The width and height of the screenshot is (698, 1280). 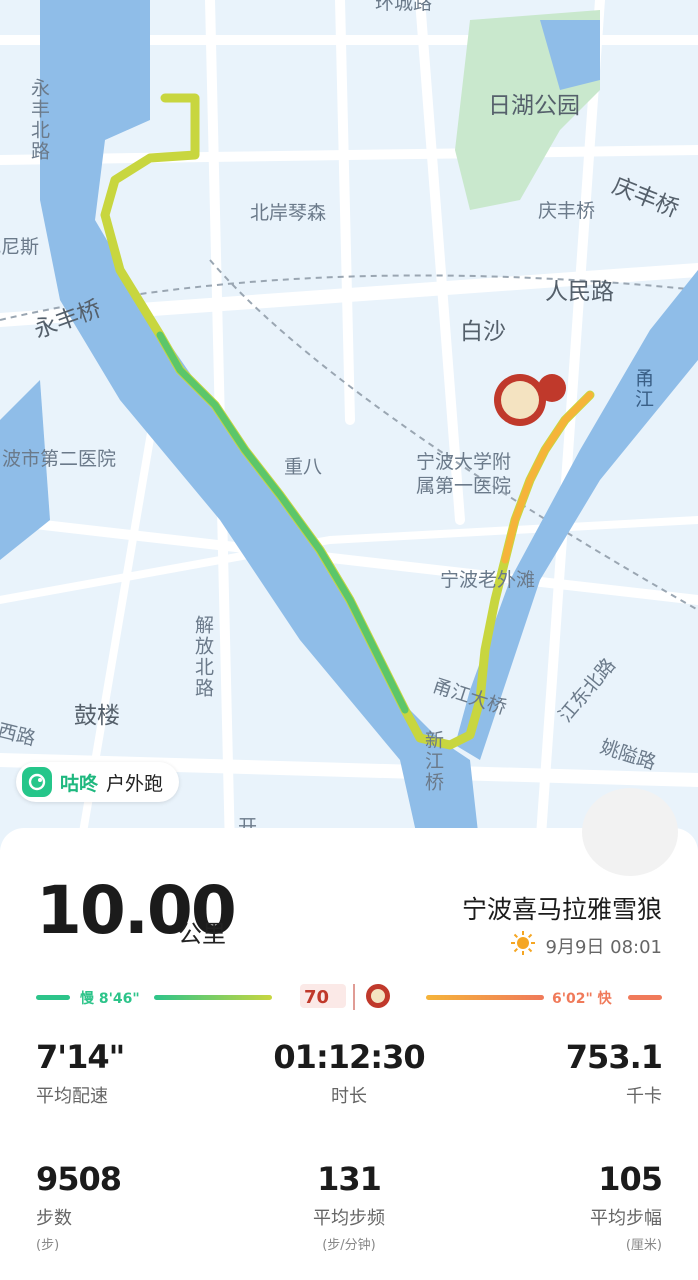 I want to click on app-name: 咕咚, so click(x=79, y=783).